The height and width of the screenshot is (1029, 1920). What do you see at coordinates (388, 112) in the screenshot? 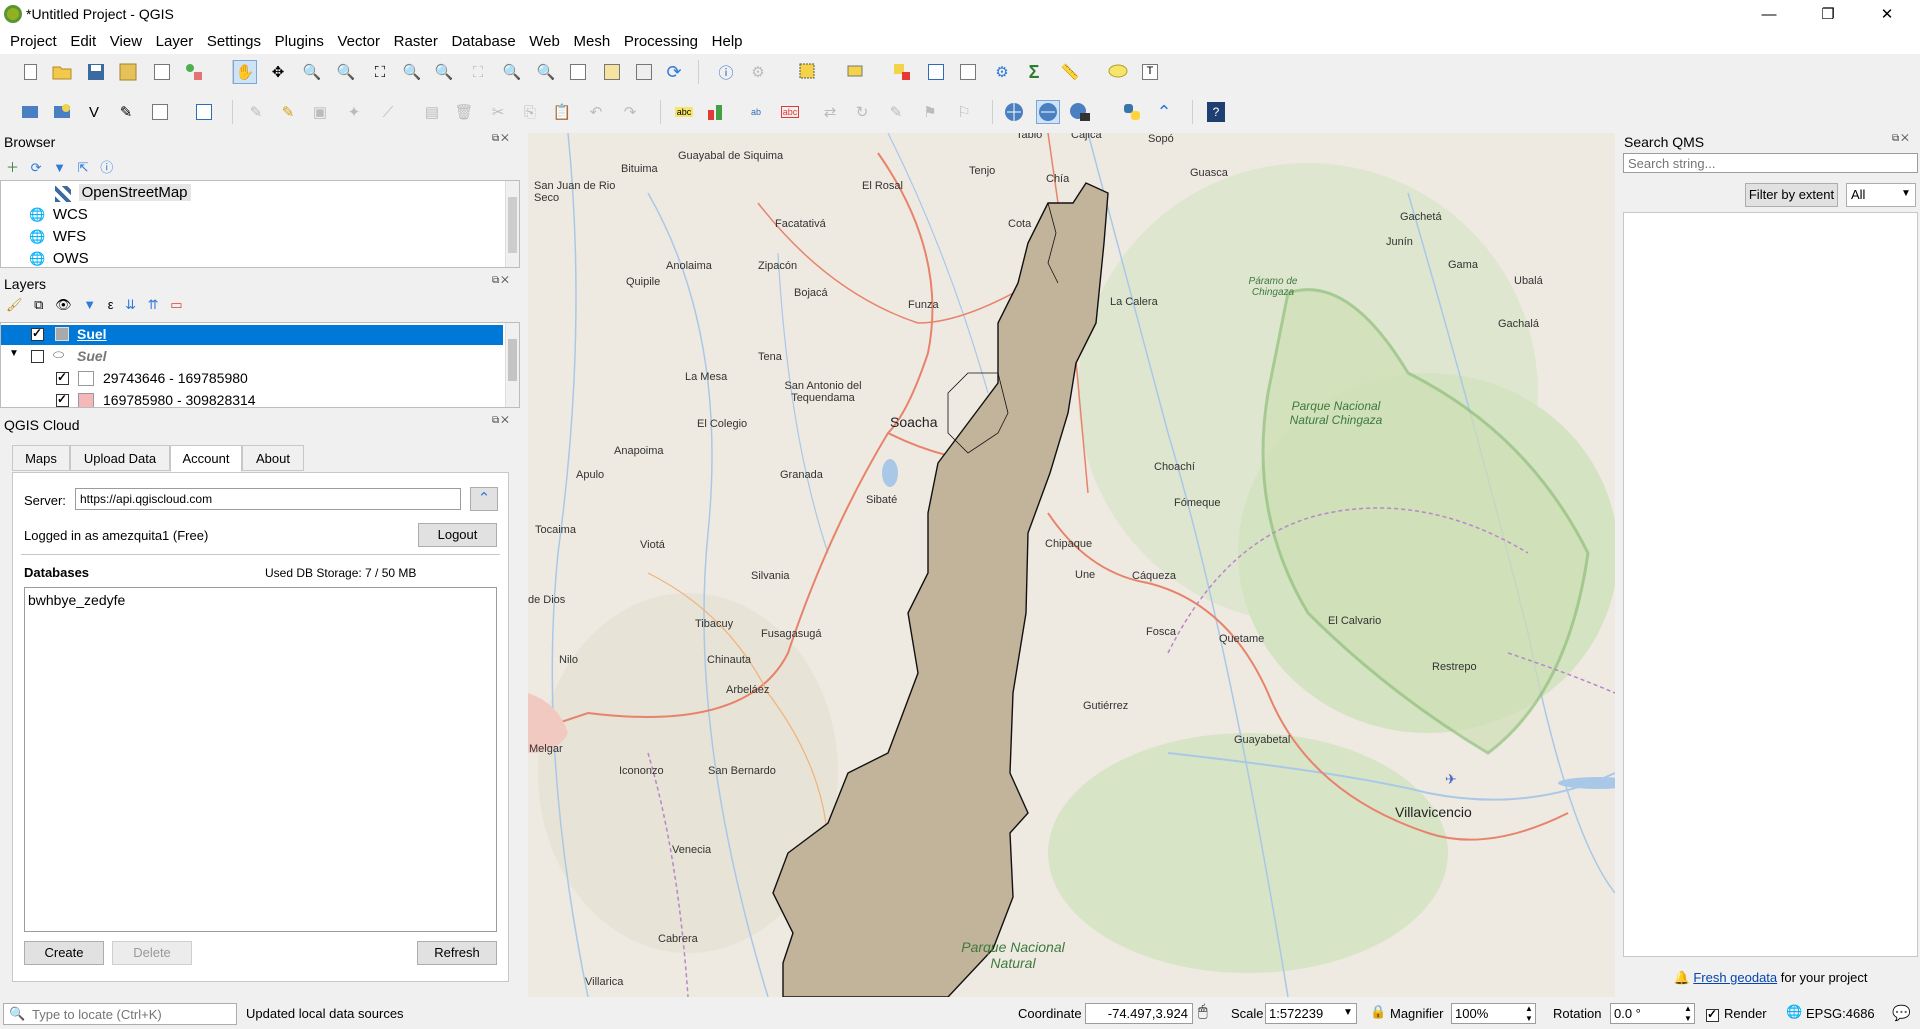
I see `vertex-tool-icon: ⟋` at bounding box center [388, 112].